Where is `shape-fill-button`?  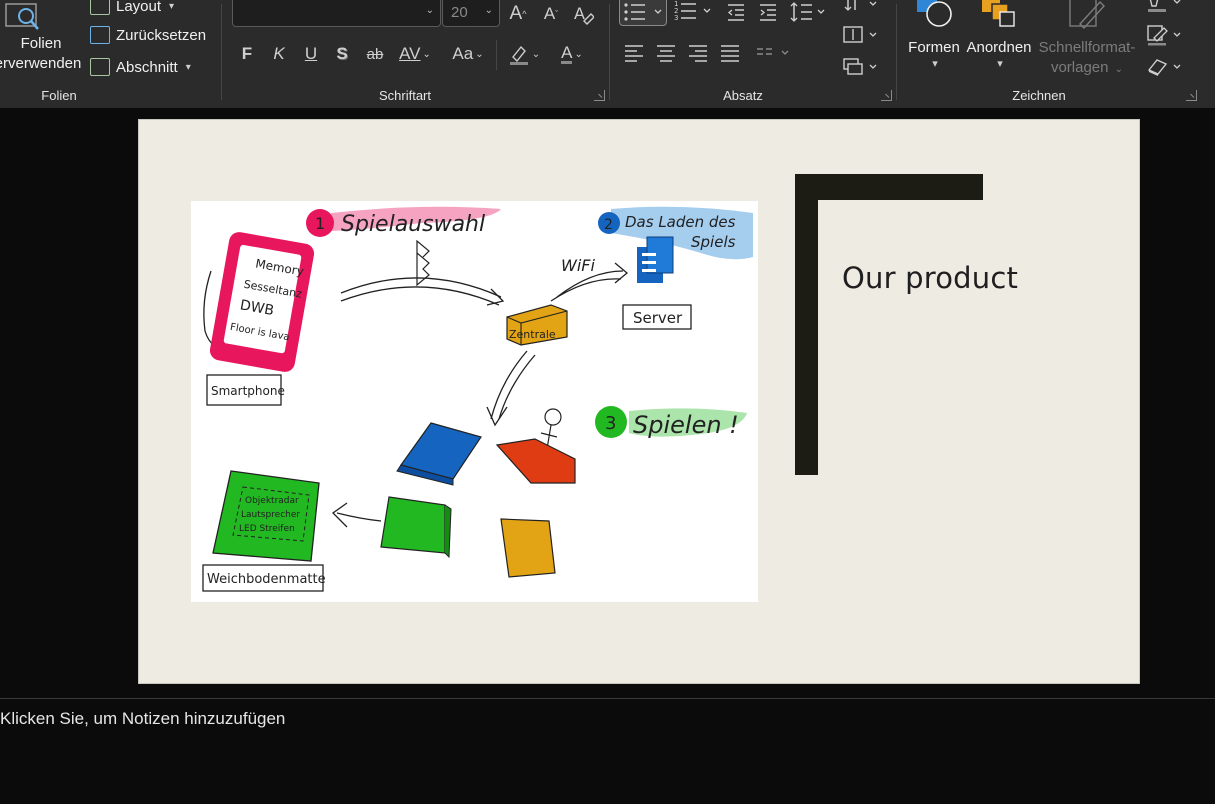 shape-fill-button is located at coordinates (1166, 9).